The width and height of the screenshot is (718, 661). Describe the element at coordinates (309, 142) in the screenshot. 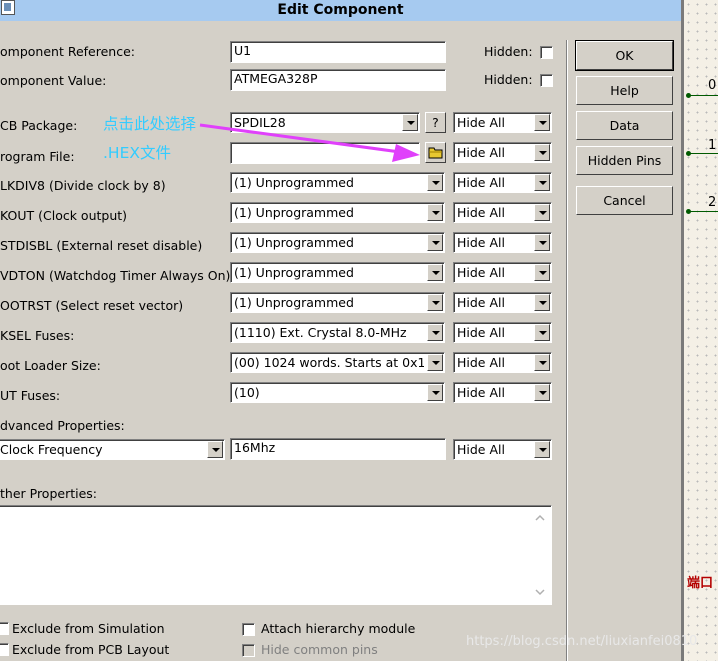

I see `annotation-arrow` at that location.